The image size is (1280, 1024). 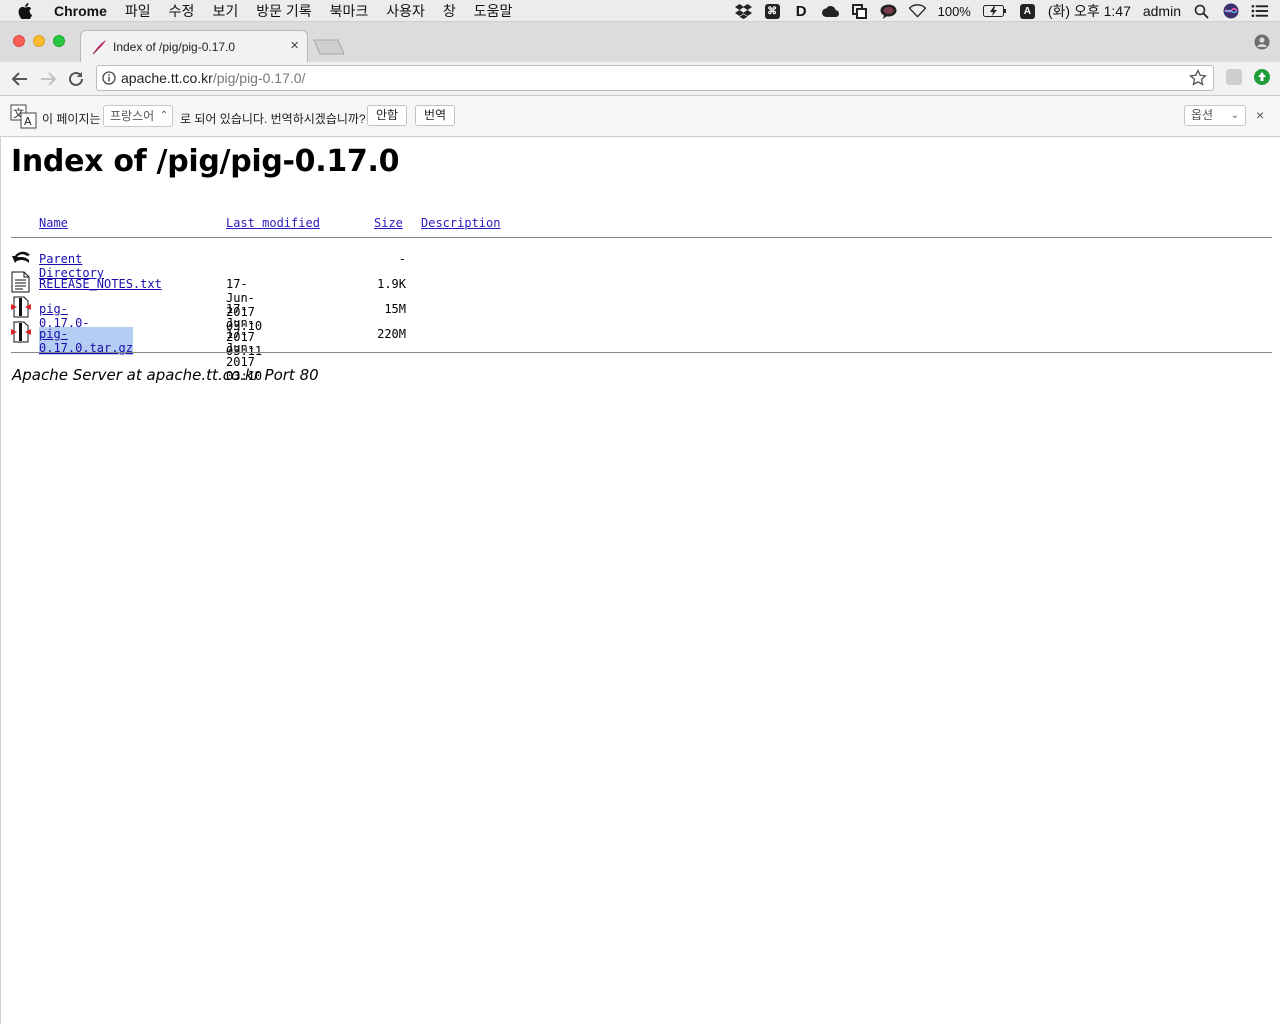 I want to click on page-title: Index of /pig/pig-0.17.0, so click(x=205, y=161).